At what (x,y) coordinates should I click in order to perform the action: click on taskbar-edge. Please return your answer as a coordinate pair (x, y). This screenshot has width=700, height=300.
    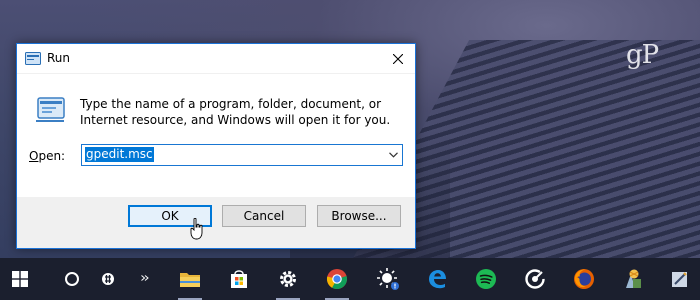
    Looking at the image, I should click on (437, 279).